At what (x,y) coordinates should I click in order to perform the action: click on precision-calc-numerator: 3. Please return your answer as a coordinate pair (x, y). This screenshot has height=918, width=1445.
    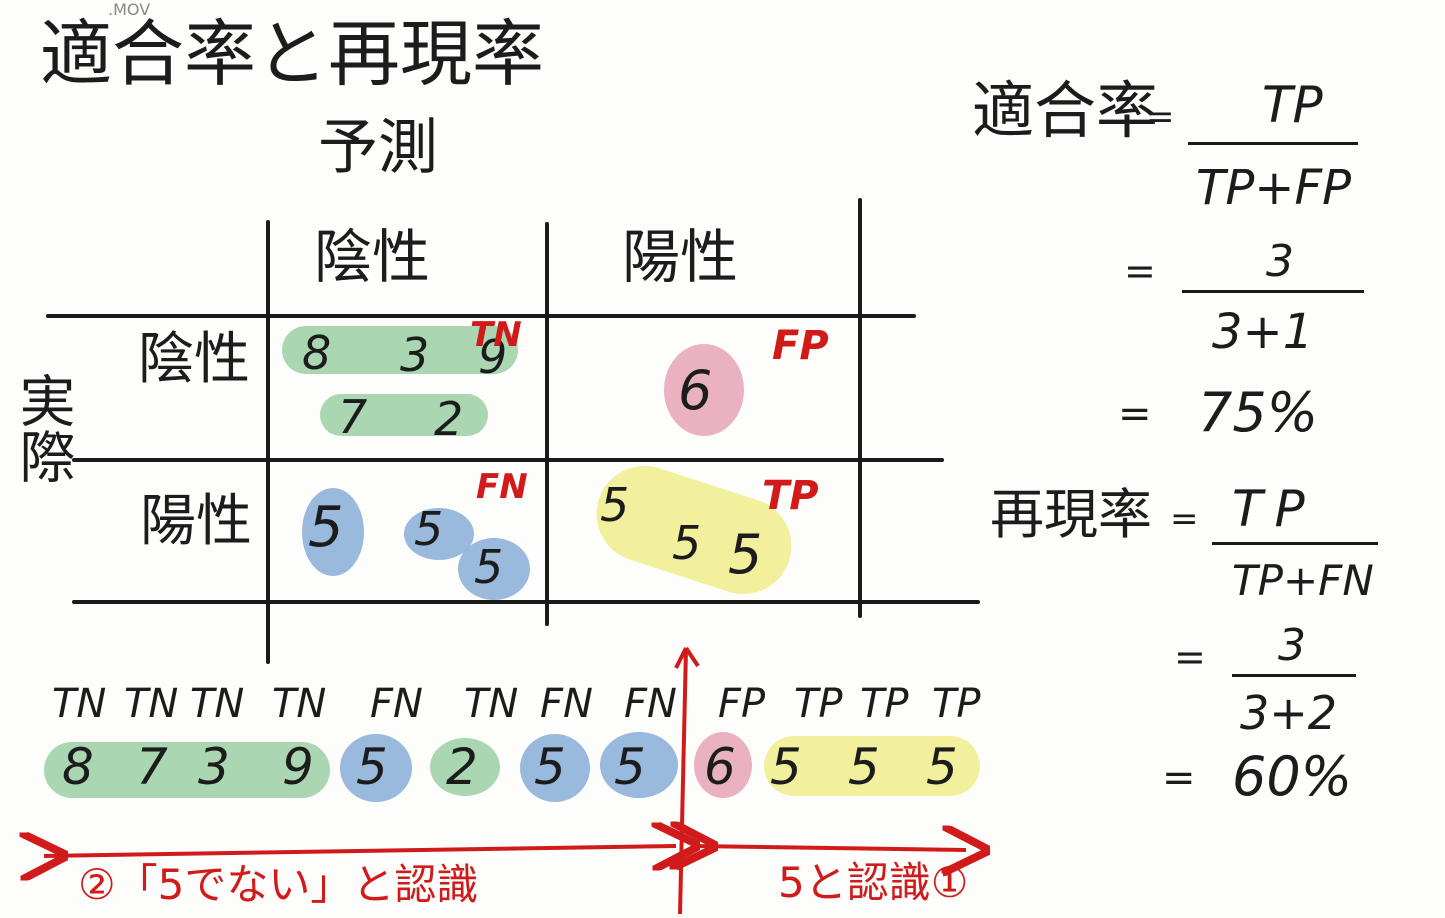
    Looking at the image, I should click on (1280, 261).